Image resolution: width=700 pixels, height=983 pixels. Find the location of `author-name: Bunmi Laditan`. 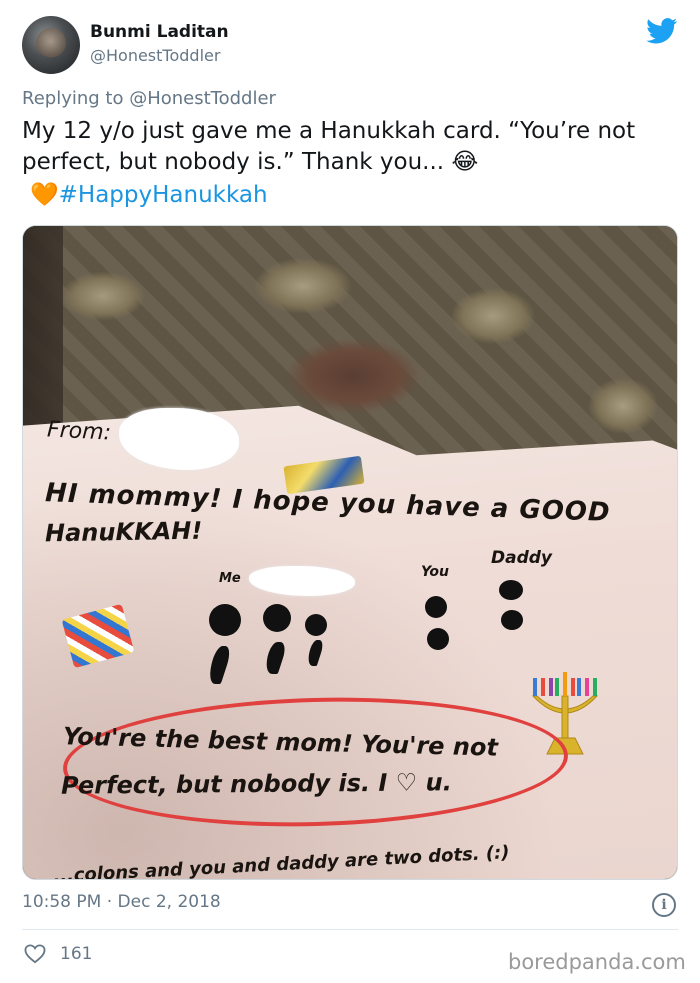

author-name: Bunmi Laditan is located at coordinates (159, 32).